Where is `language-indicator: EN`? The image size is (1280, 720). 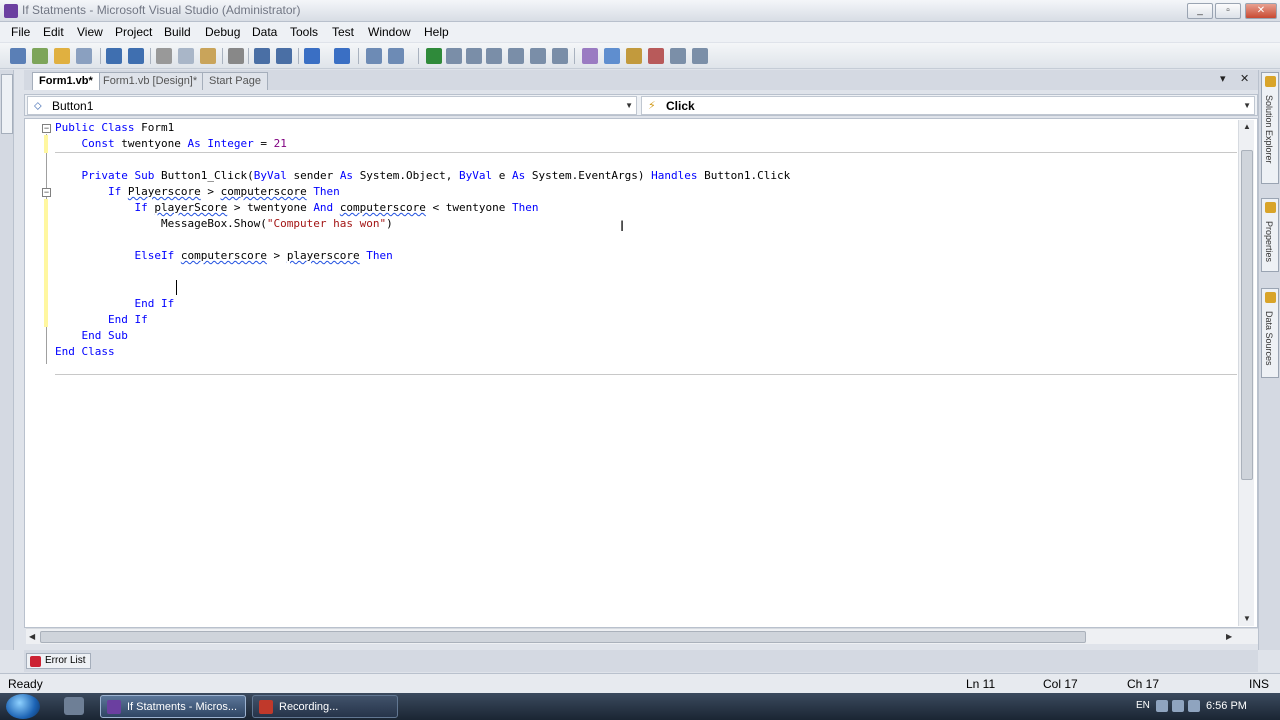 language-indicator: EN is located at coordinates (1143, 705).